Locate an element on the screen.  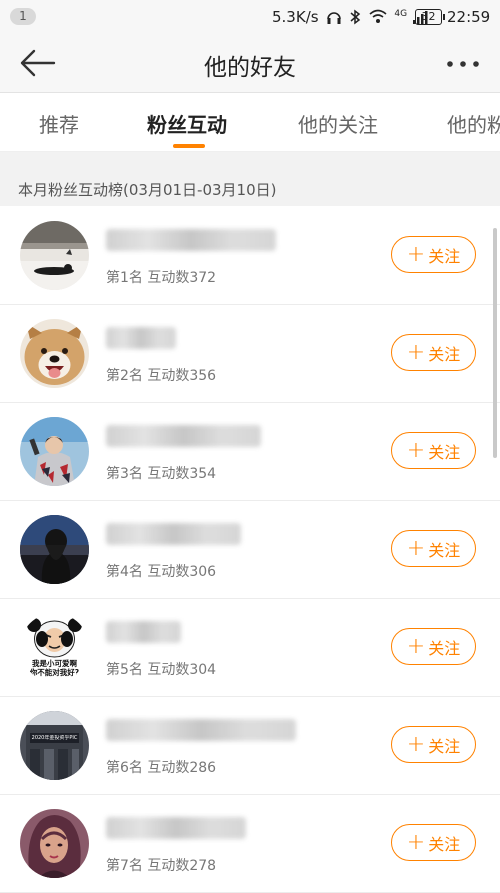
status-bar: 1 5.3K/s 4G 32 22:59 is located at coordinates (250, 17).